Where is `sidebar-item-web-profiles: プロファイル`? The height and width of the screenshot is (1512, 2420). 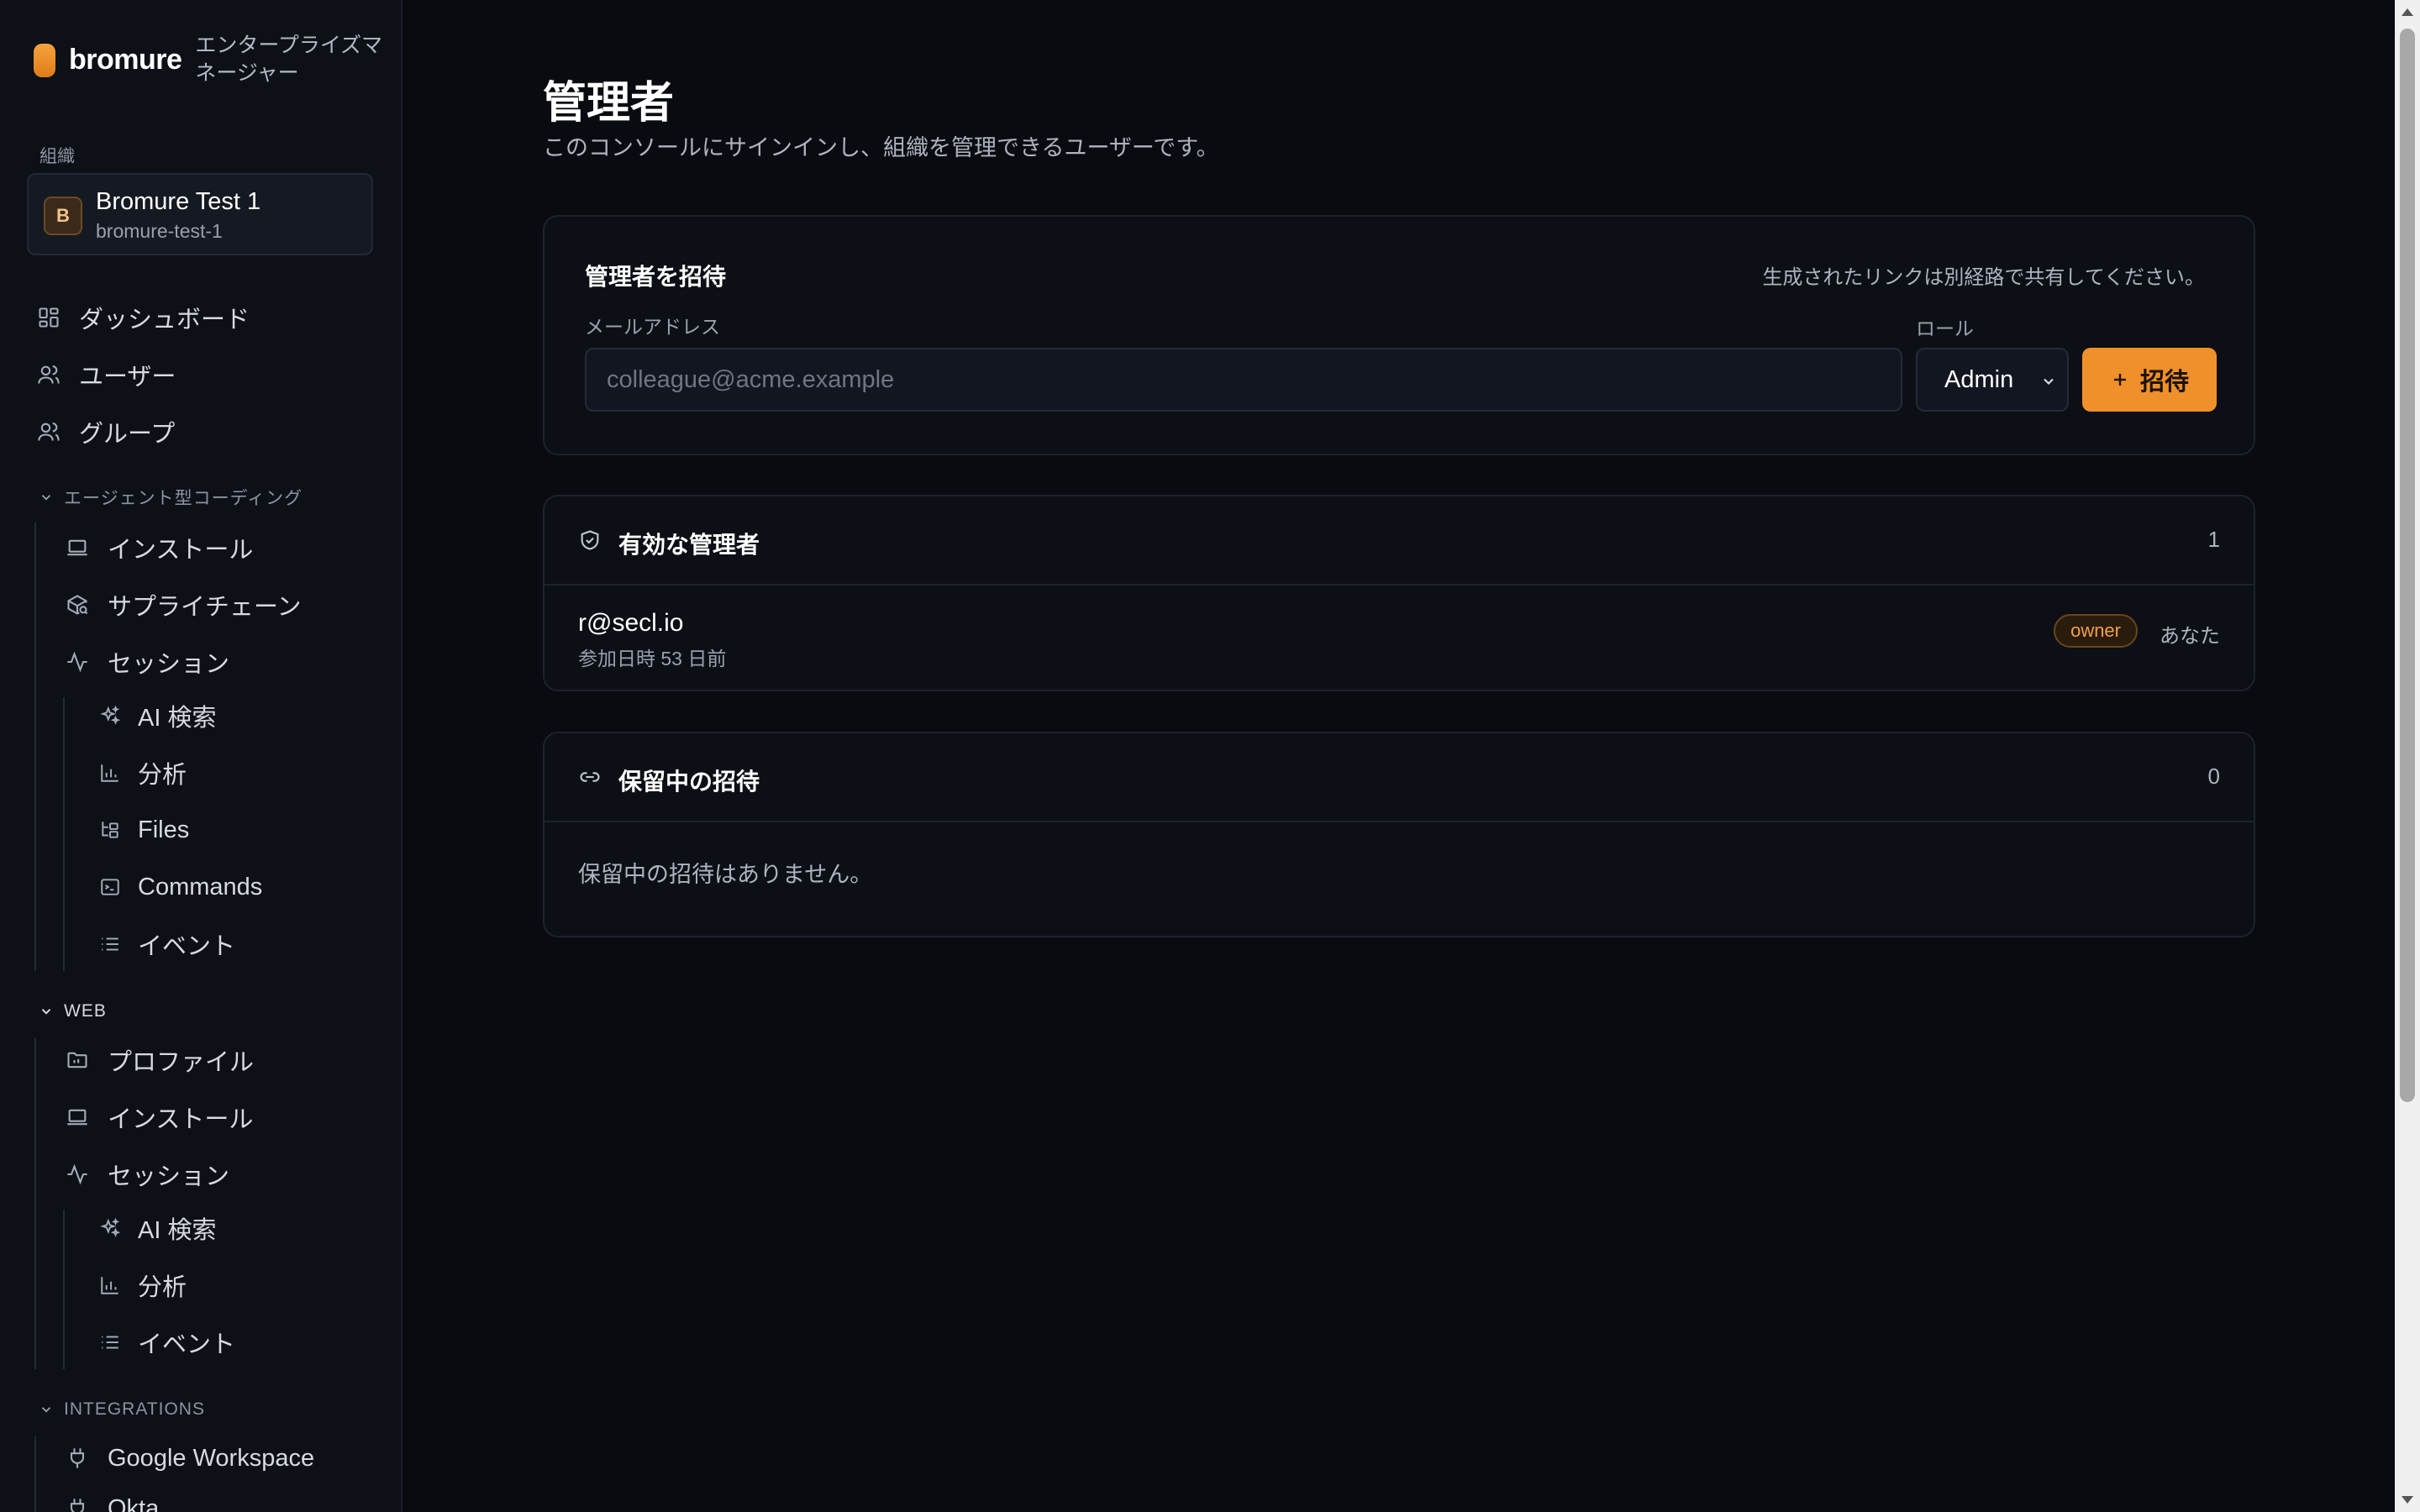
sidebar-item-web-profiles: プロファイル is located at coordinates (160, 1060).